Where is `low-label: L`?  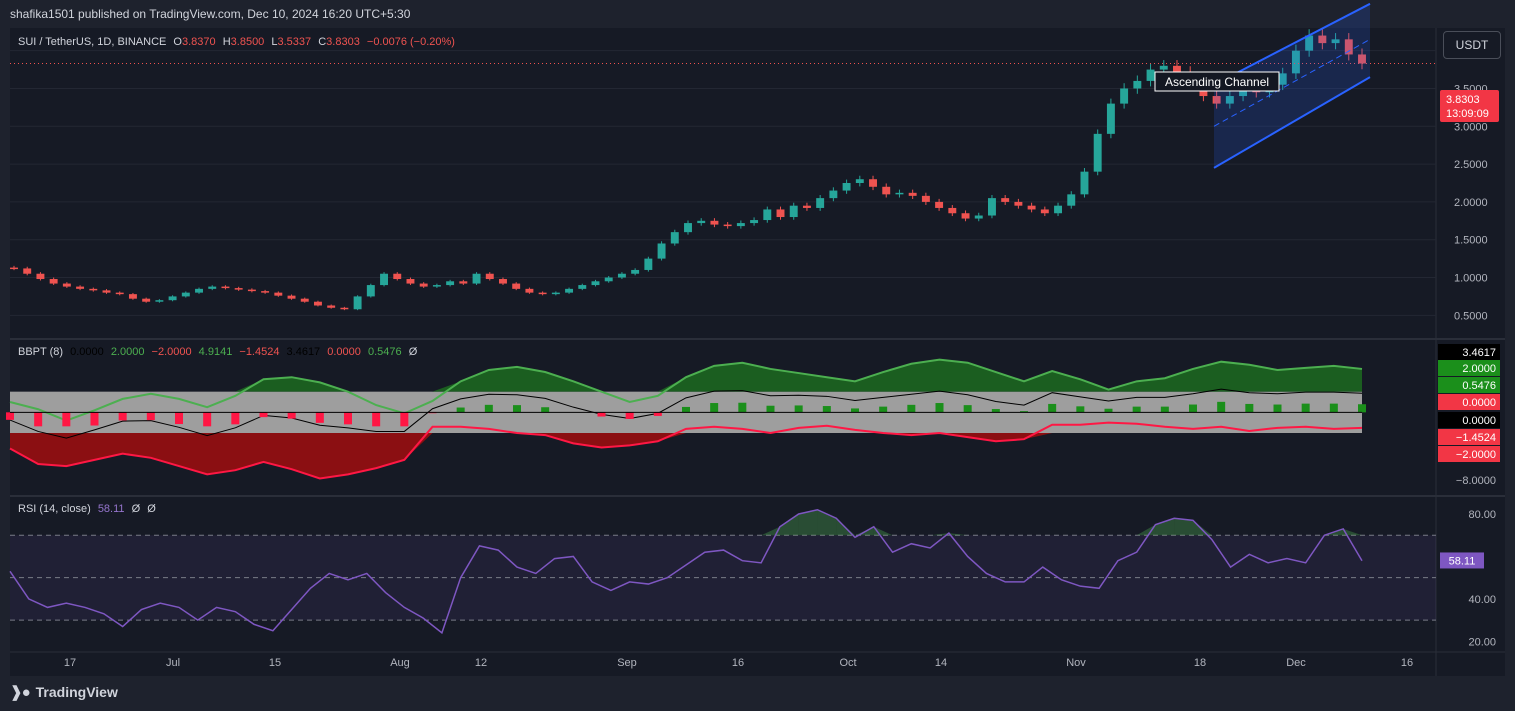 low-label: L is located at coordinates (274, 42).